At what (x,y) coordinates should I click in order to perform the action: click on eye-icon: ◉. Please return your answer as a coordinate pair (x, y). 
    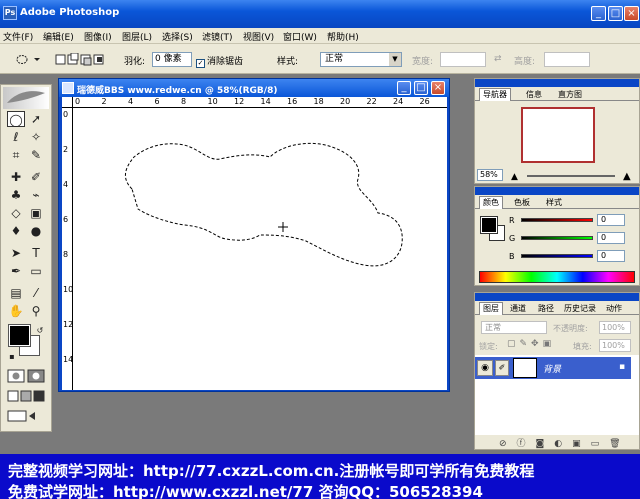
    Looking at the image, I should click on (485, 368).